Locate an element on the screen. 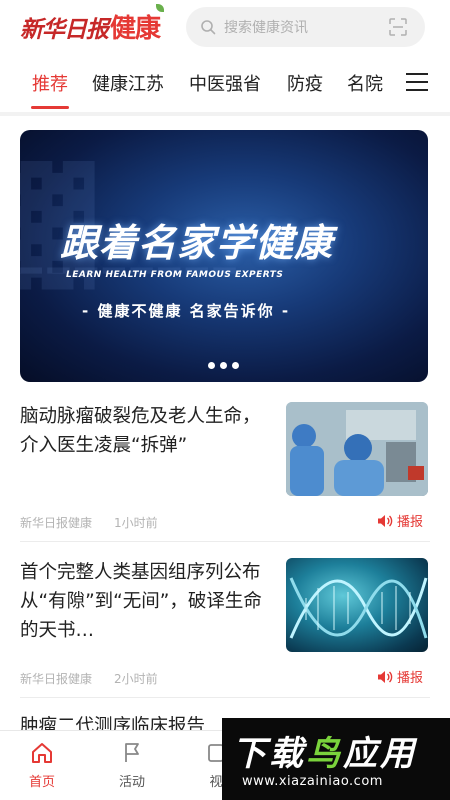  nav-activity: 活动 is located at coordinates (132, 765).